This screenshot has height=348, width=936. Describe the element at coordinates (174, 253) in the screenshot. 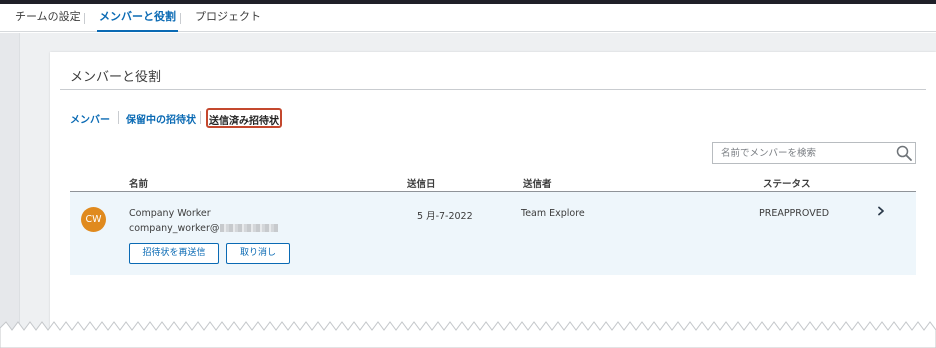

I see `resend-invitation-button: 招待状を再送信` at that location.